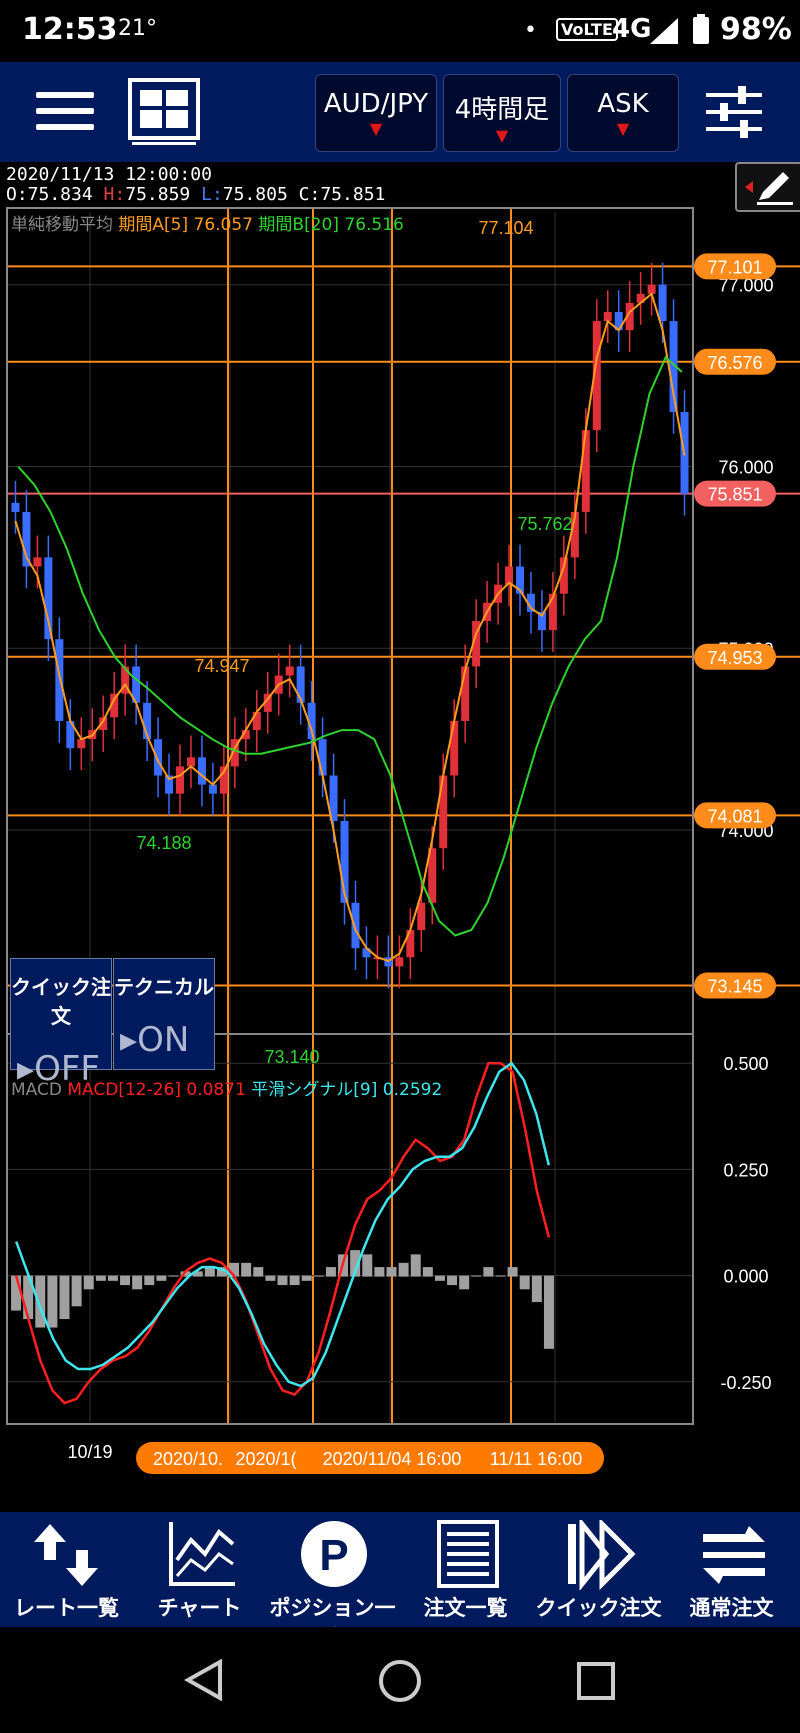 This screenshot has width=800, height=1733. Describe the element at coordinates (734, 816) in the screenshot. I see `price-tag-label: 74.081` at that location.